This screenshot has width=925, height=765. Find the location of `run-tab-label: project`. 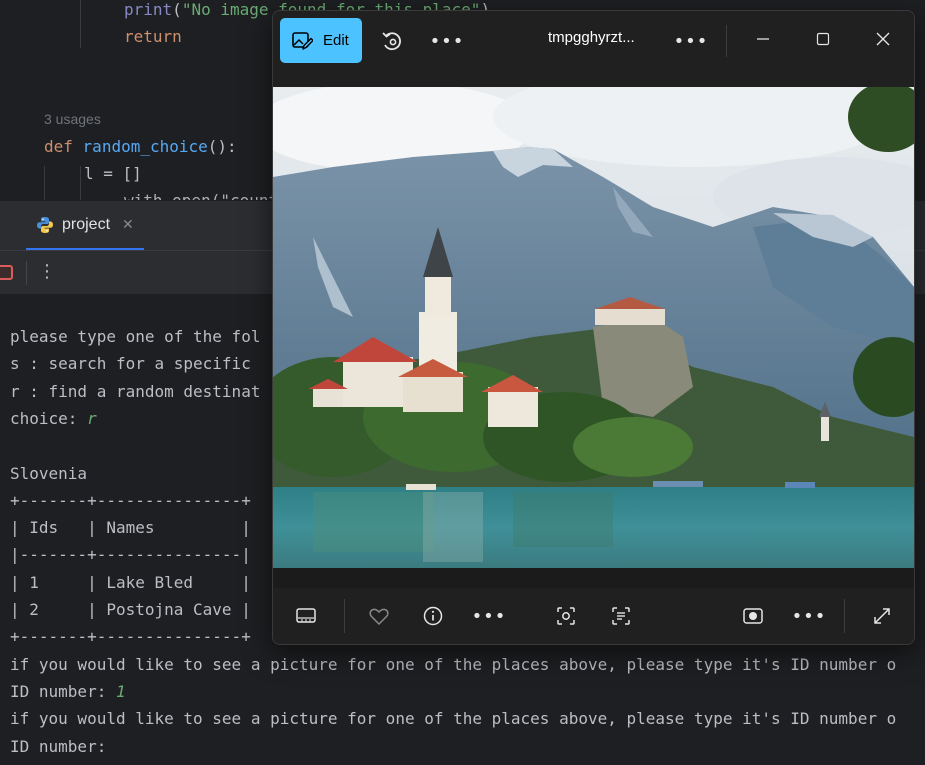

run-tab-label: project is located at coordinates (86, 224).